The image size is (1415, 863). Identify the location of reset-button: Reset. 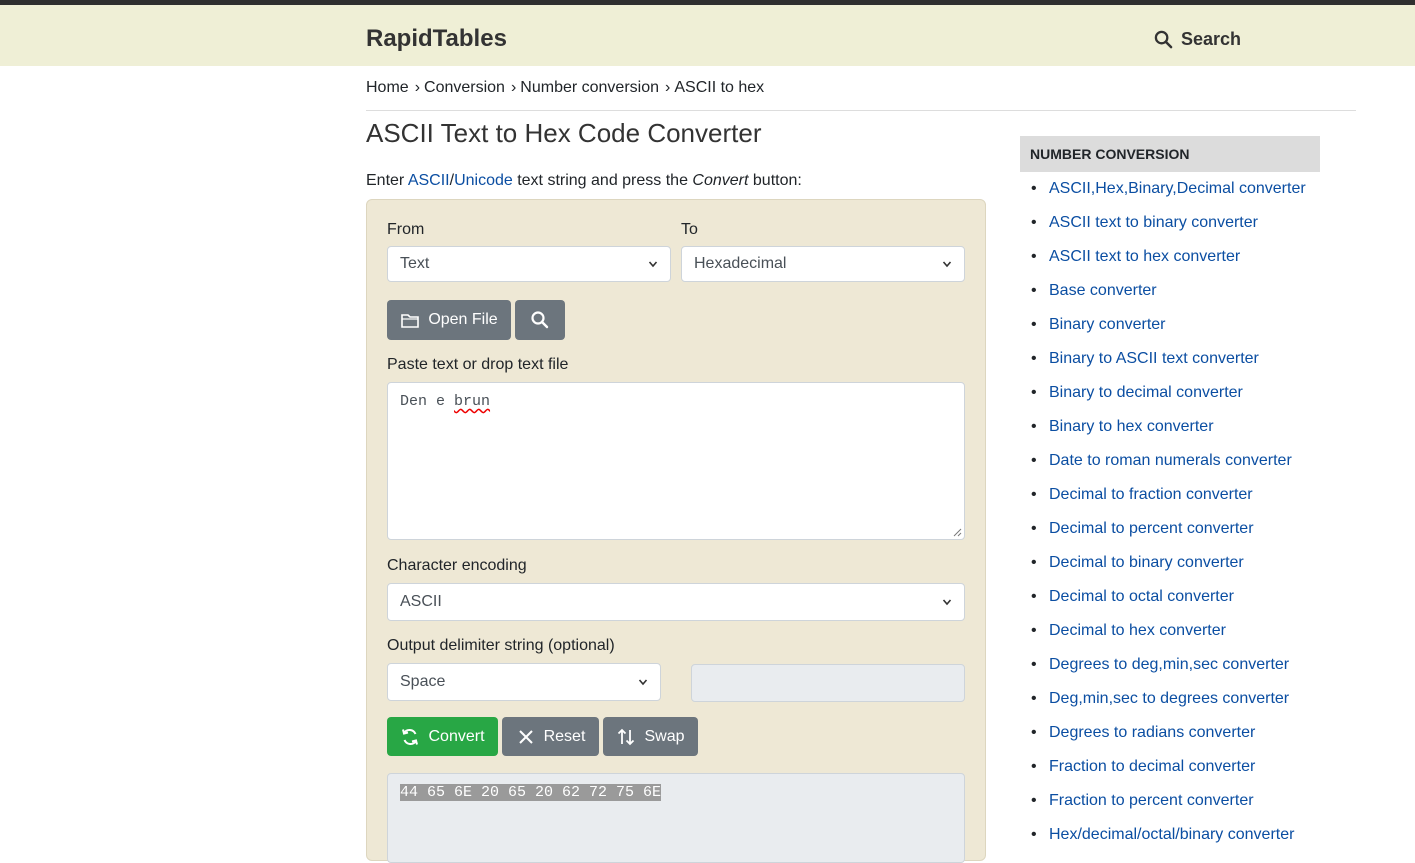
(550, 736).